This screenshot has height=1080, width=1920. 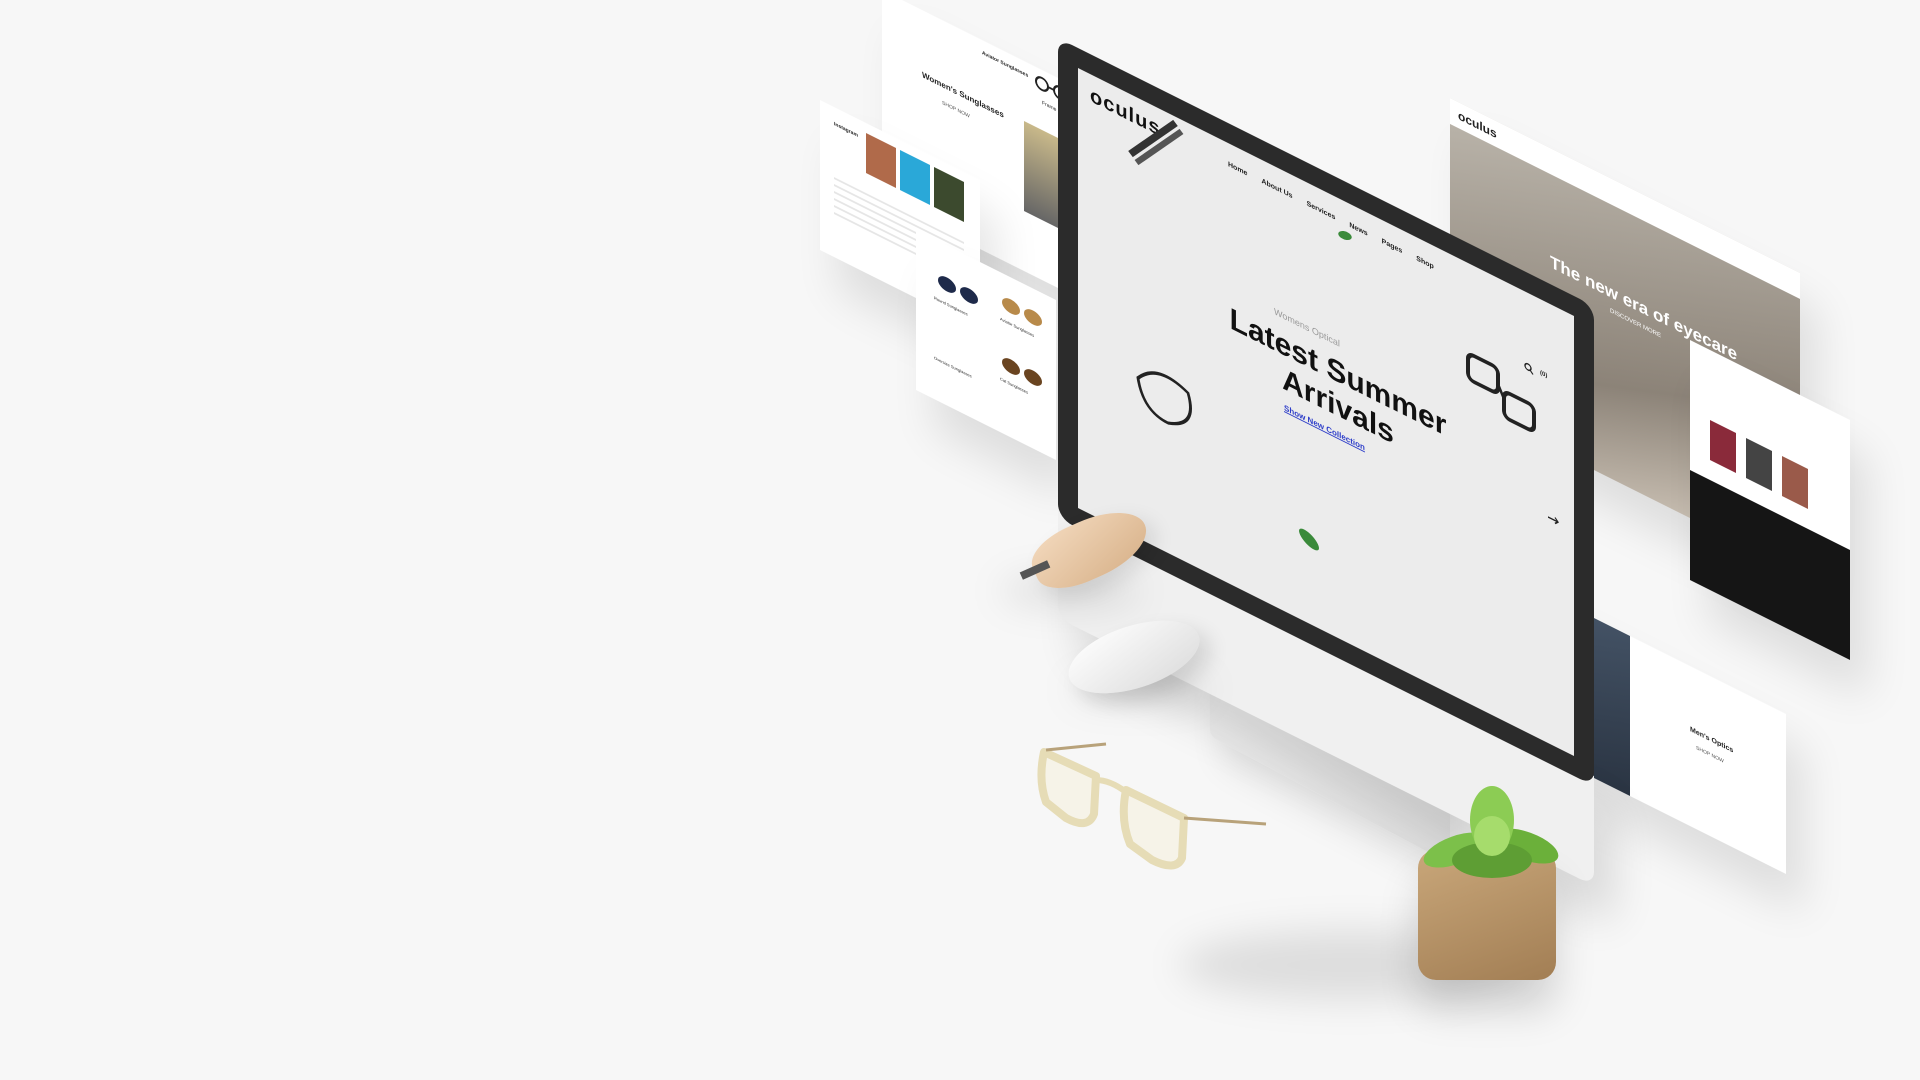 What do you see at coordinates (1358, 230) in the screenshot?
I see `menu-item-news: News` at bounding box center [1358, 230].